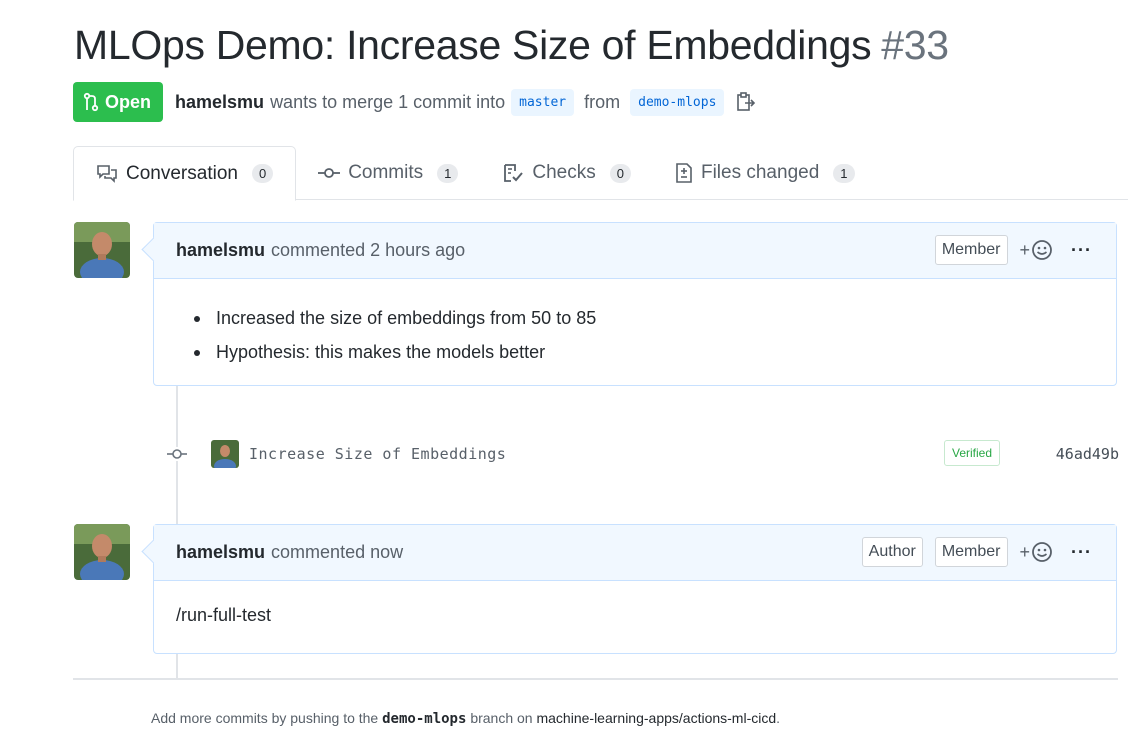 The width and height of the screenshot is (1128, 748). I want to click on push-hint-middle: branch on, so click(501, 718).